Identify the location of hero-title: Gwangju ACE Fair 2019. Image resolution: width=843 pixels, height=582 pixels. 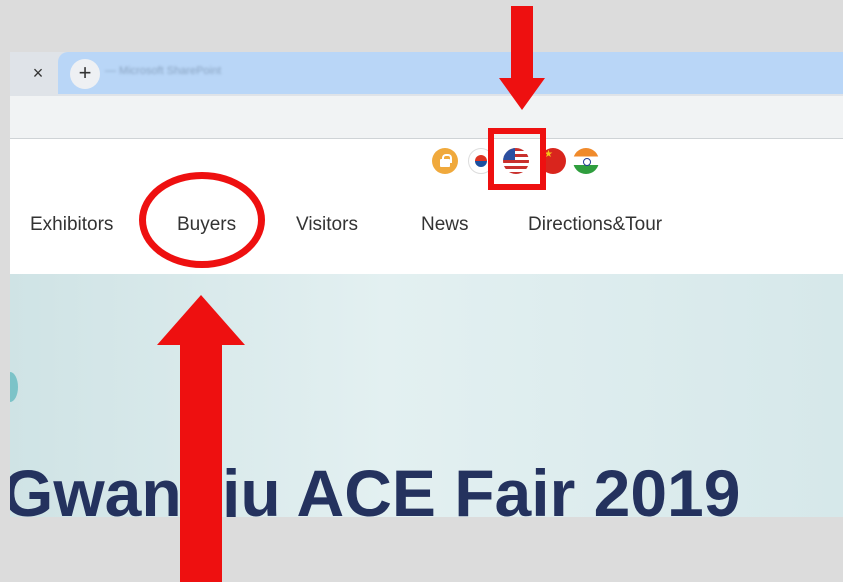
(375, 486).